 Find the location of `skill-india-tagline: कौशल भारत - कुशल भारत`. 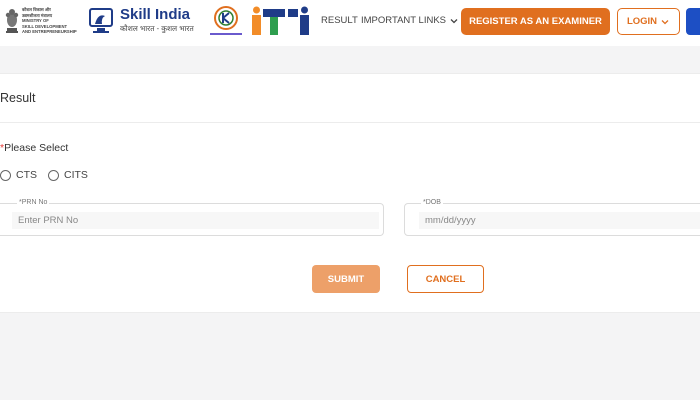

skill-india-tagline: कौशल भारत - कुशल भारत is located at coordinates (157, 28).